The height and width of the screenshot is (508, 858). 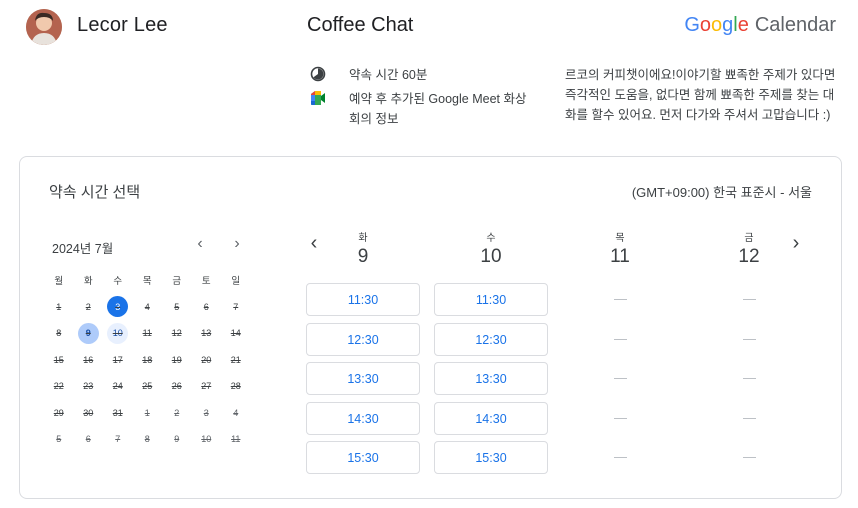 I want to click on google-meet-icon, so click(x=318, y=98).